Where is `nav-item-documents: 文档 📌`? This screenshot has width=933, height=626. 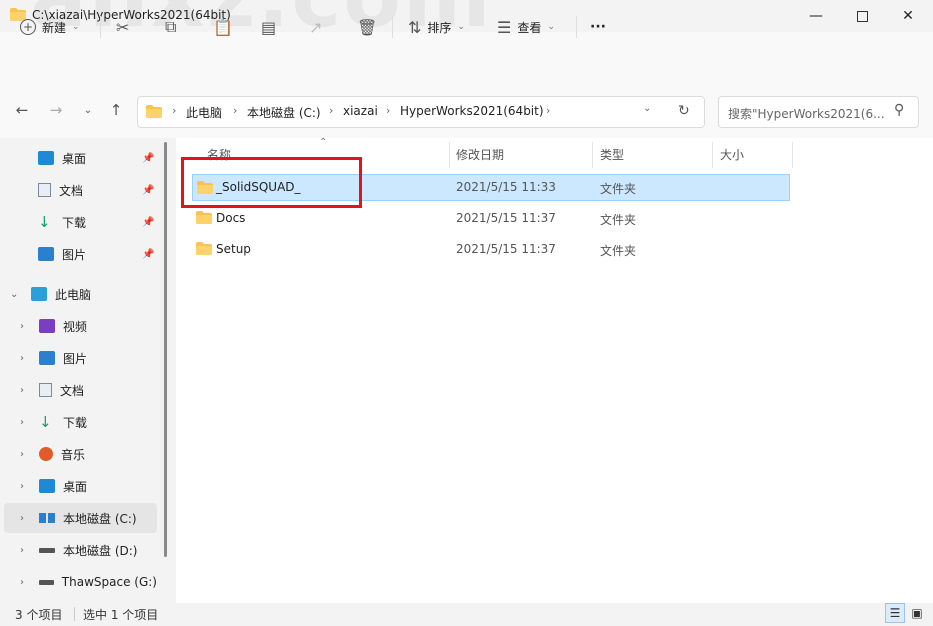
nav-item-documents: 文档 📌 is located at coordinates (80, 190).